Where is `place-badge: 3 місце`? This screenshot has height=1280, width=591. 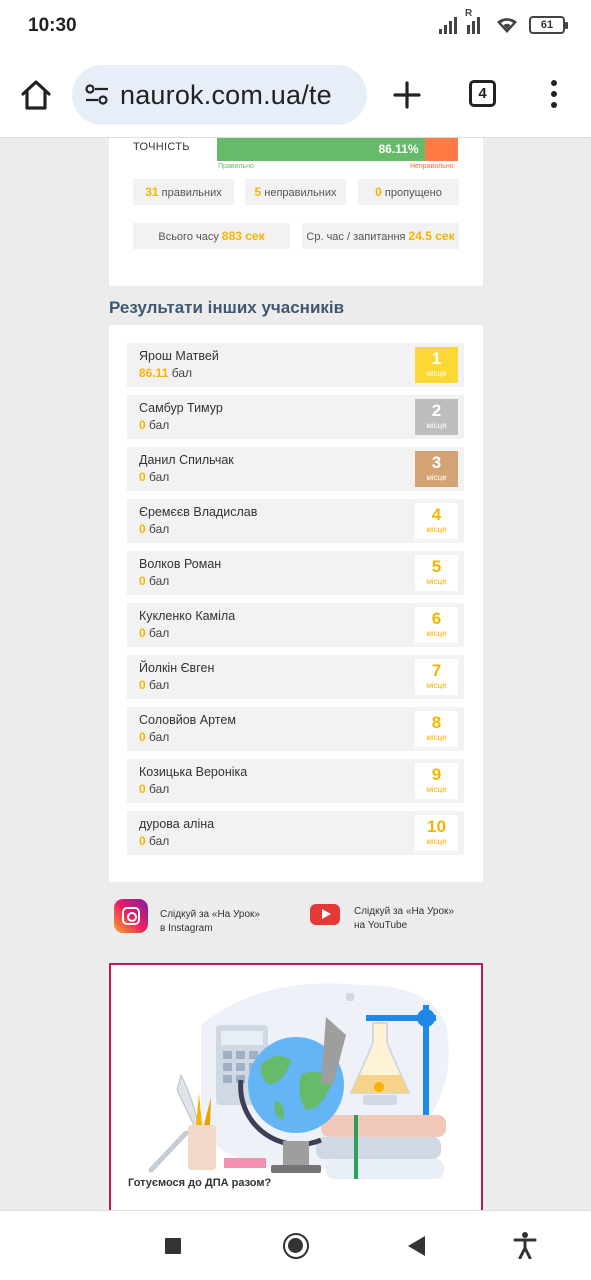 place-badge: 3 місце is located at coordinates (436, 469).